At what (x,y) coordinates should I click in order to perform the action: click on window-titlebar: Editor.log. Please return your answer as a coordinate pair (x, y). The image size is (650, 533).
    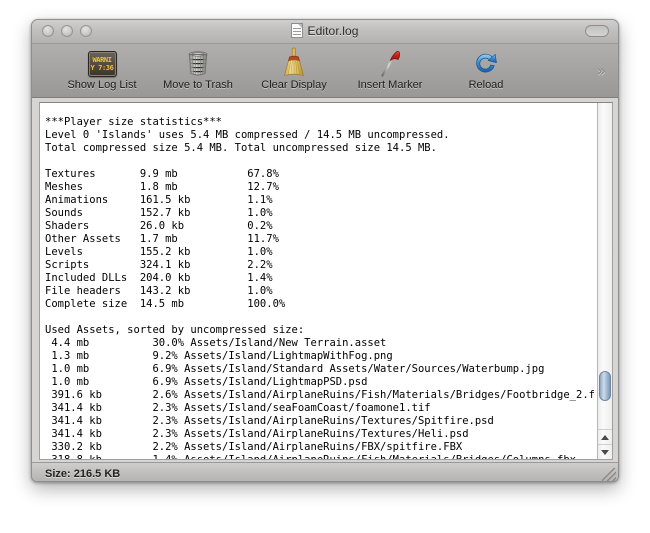
    Looking at the image, I should click on (325, 32).